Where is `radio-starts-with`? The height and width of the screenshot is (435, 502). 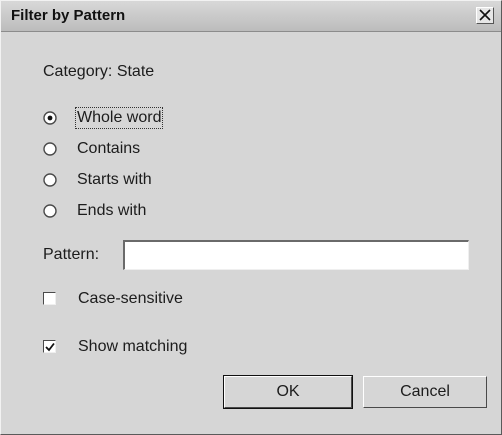 radio-starts-with is located at coordinates (50, 180).